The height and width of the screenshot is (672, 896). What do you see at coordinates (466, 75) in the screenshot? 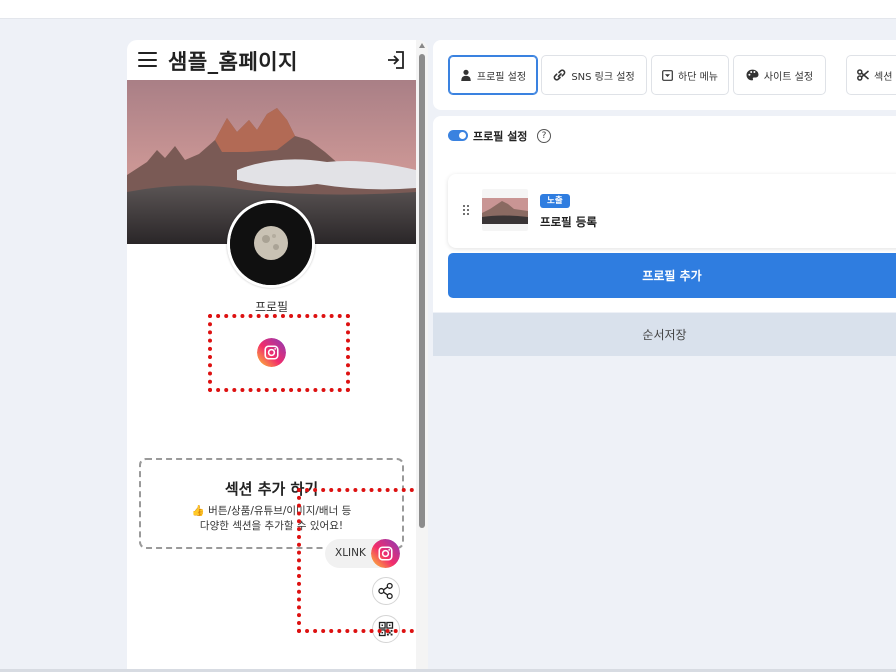
I see `person-icon` at bounding box center [466, 75].